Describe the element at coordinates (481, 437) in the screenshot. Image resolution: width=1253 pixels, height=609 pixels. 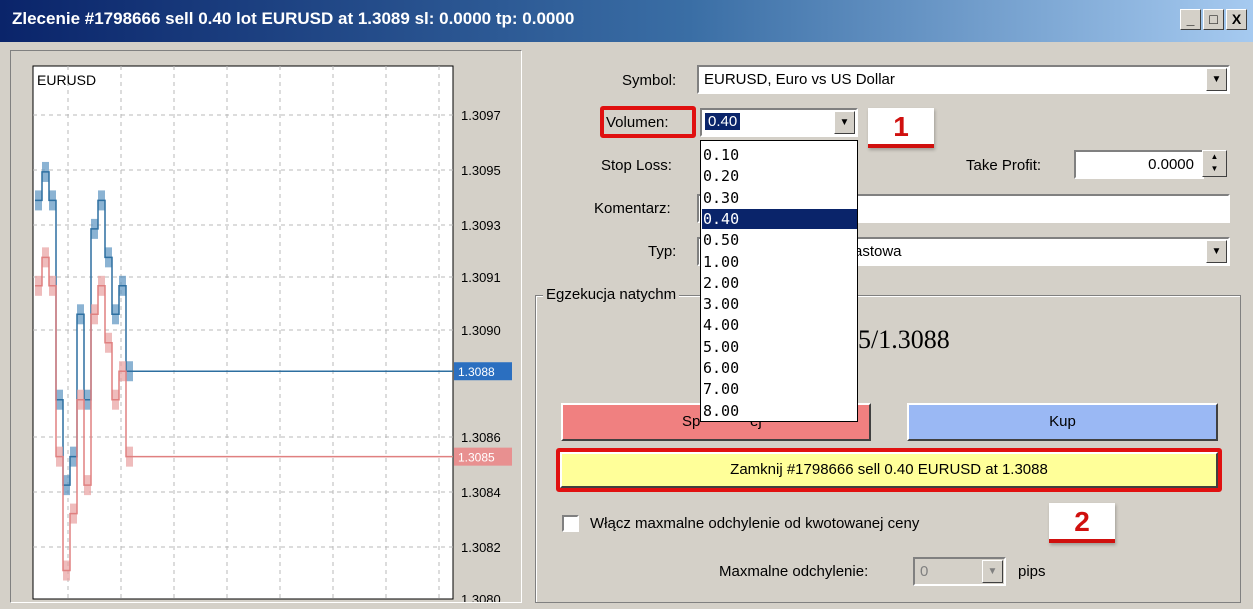
I see `y-tick-label: 1.3086` at that location.